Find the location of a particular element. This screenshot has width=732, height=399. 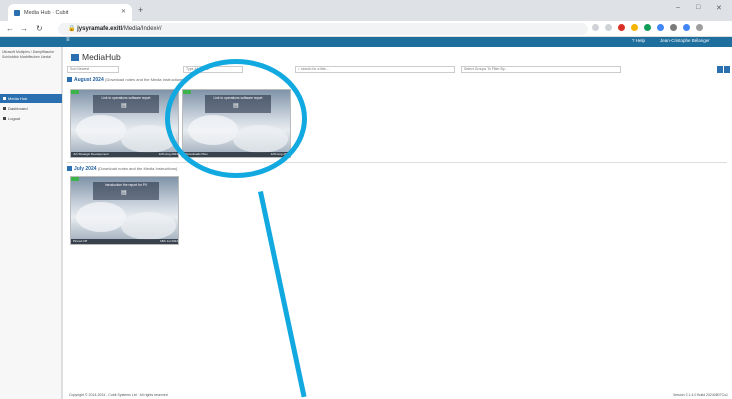

minimize-button: – is located at coordinates (678, 7).